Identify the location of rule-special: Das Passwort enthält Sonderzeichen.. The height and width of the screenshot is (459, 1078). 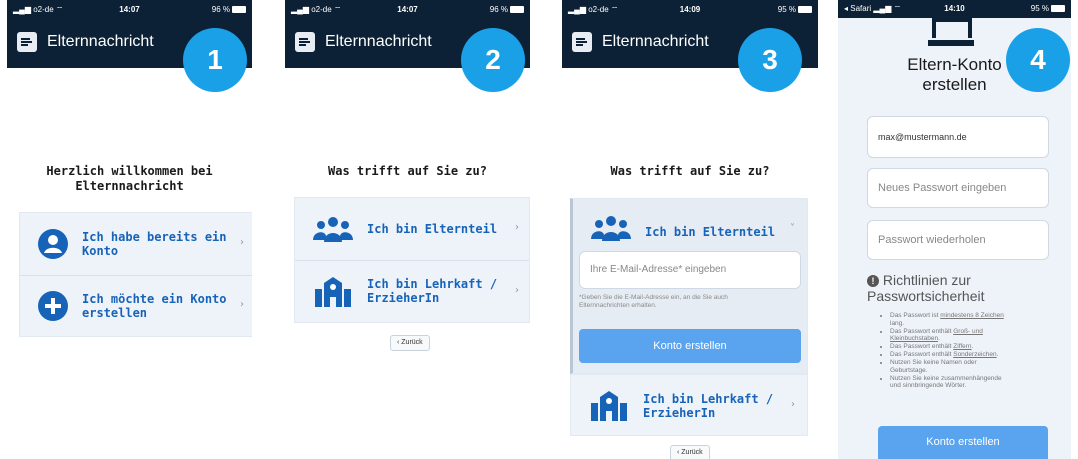
(950, 355).